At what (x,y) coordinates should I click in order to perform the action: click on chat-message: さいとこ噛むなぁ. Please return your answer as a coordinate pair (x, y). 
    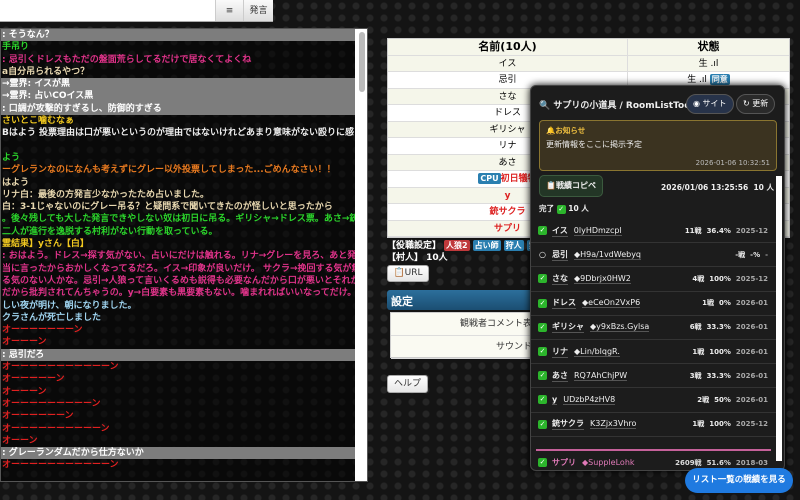
    Looking at the image, I should click on (38, 121).